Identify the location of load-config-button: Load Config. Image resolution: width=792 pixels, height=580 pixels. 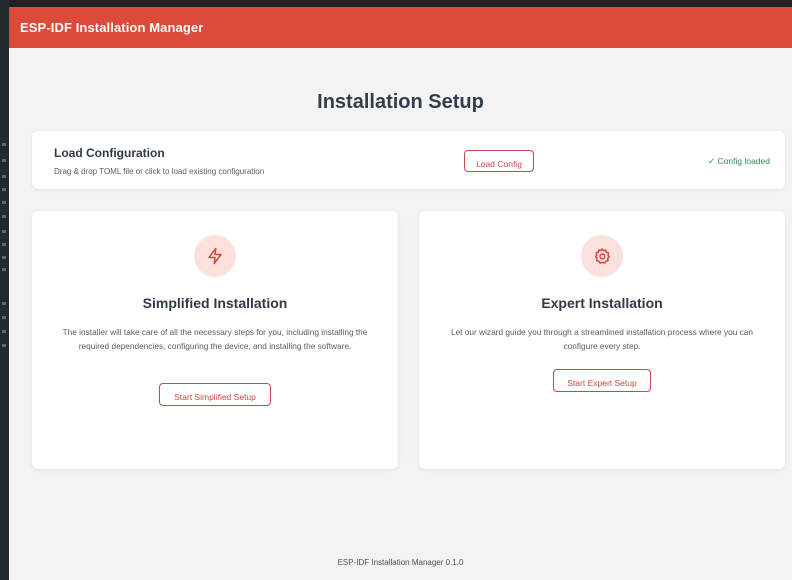
(499, 161).